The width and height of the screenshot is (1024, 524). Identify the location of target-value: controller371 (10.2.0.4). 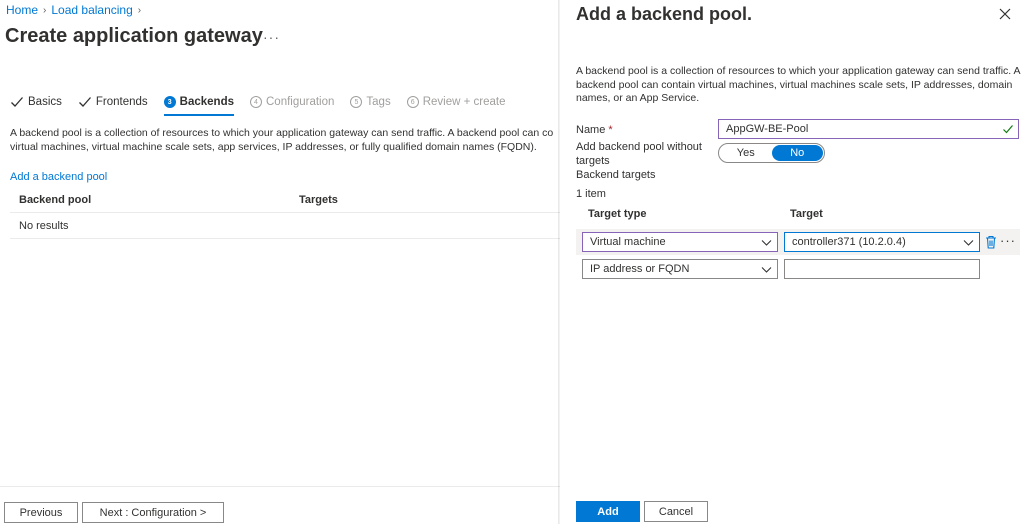
(849, 242).